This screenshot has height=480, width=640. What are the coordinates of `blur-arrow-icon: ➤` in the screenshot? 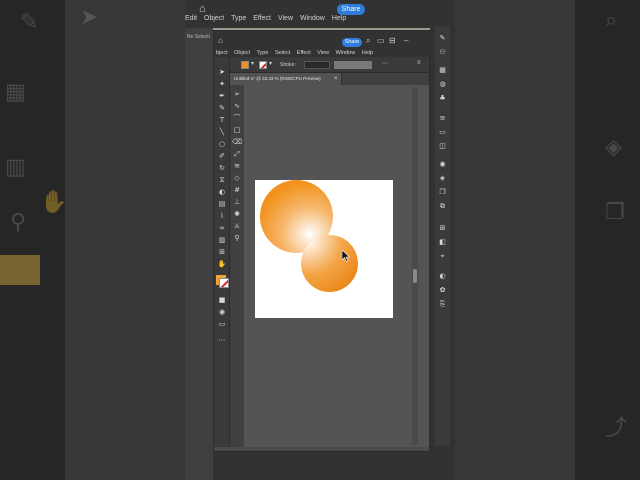 It's located at (89, 17).